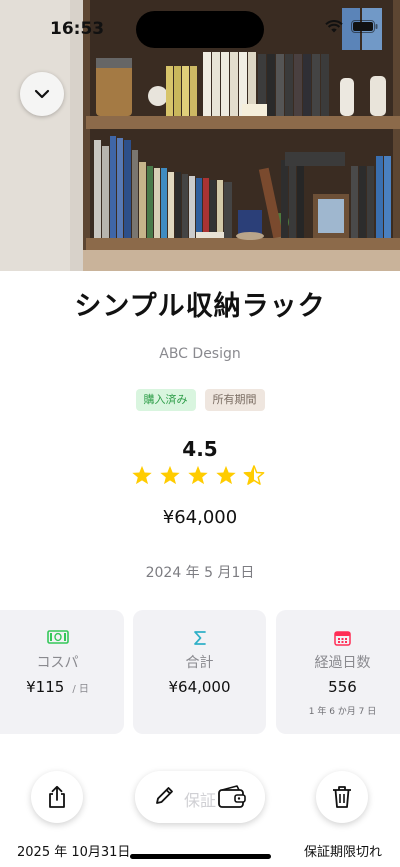  Describe the element at coordinates (62, 672) in the screenshot. I see `stat-card-cost-performance: コスパ ¥115 / 日` at that location.